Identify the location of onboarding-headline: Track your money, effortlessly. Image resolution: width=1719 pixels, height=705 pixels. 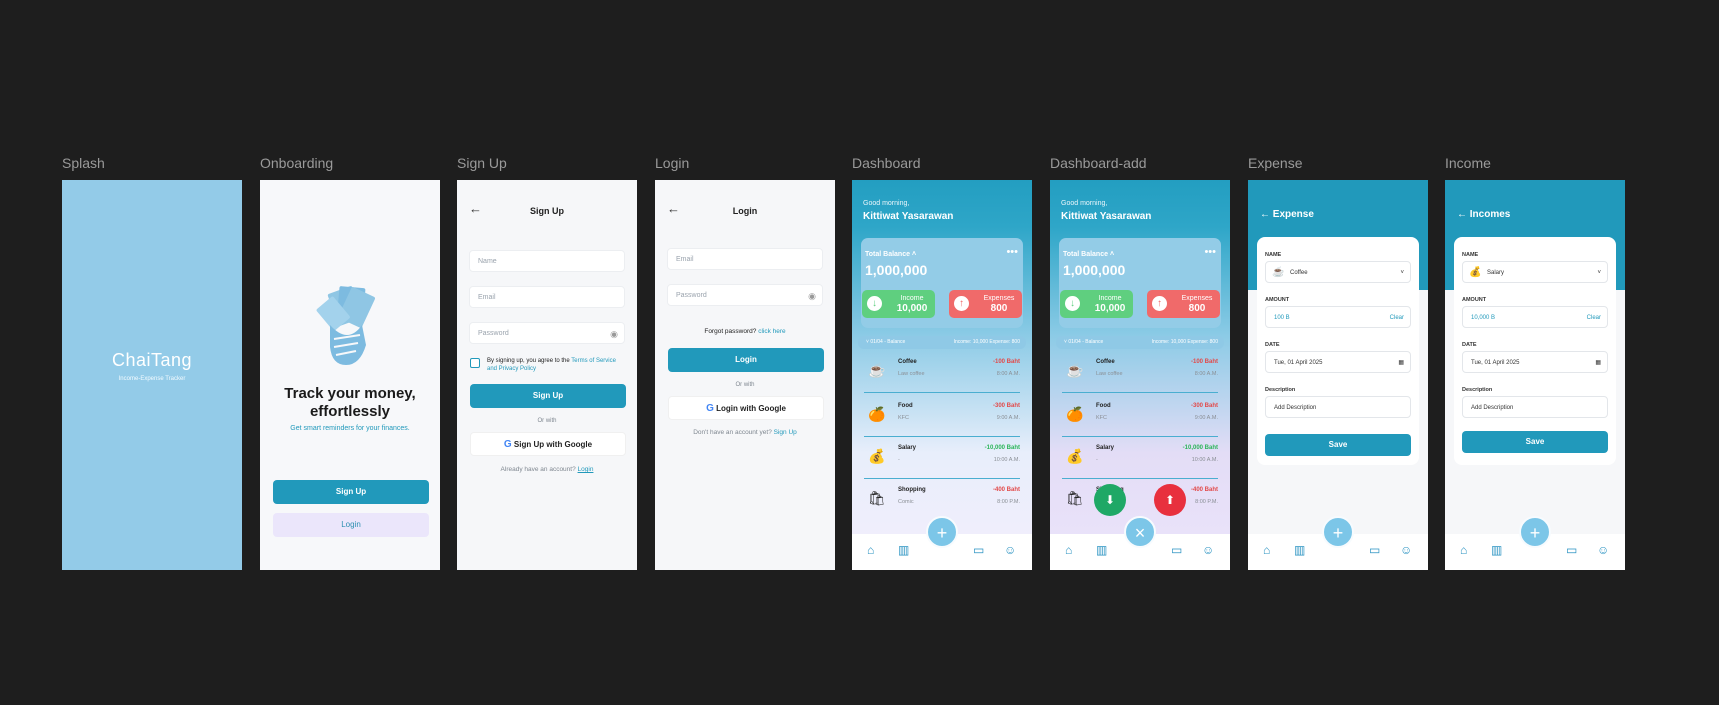
(350, 402).